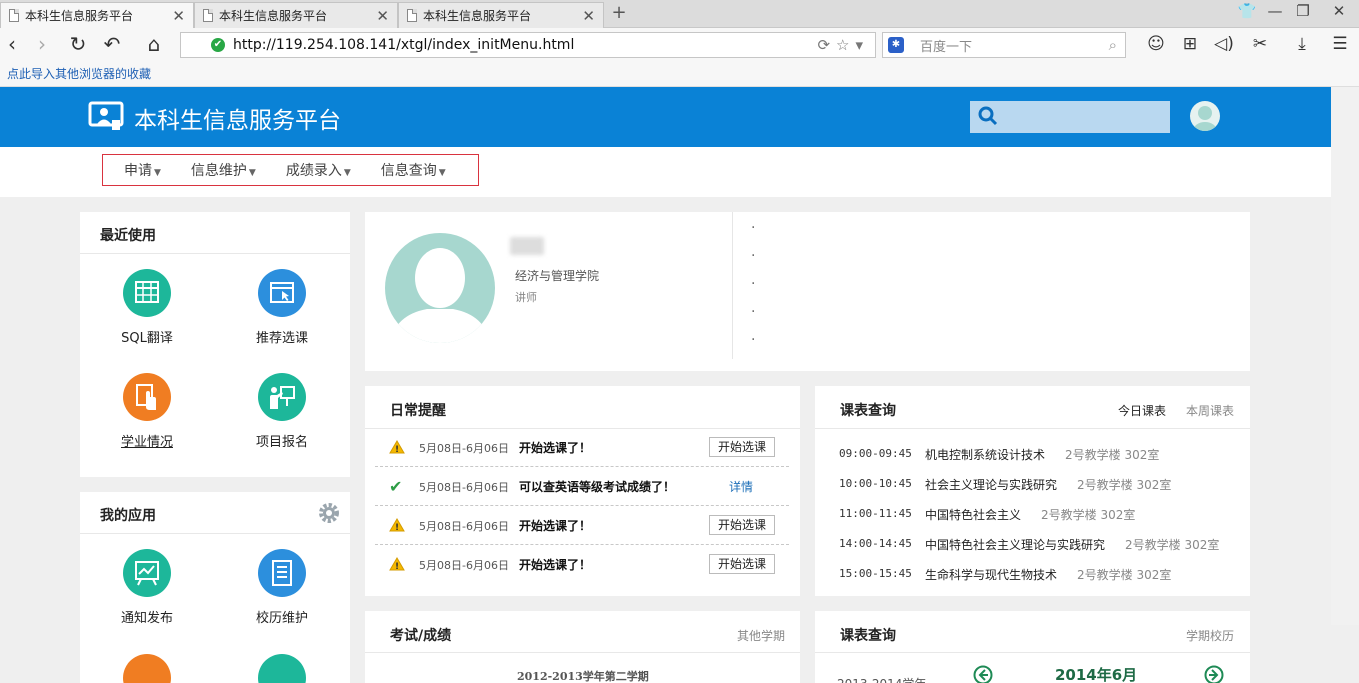 The width and height of the screenshot is (1359, 683). Describe the element at coordinates (282, 411) in the screenshot. I see `app-project-signup: 项目报名` at that location.